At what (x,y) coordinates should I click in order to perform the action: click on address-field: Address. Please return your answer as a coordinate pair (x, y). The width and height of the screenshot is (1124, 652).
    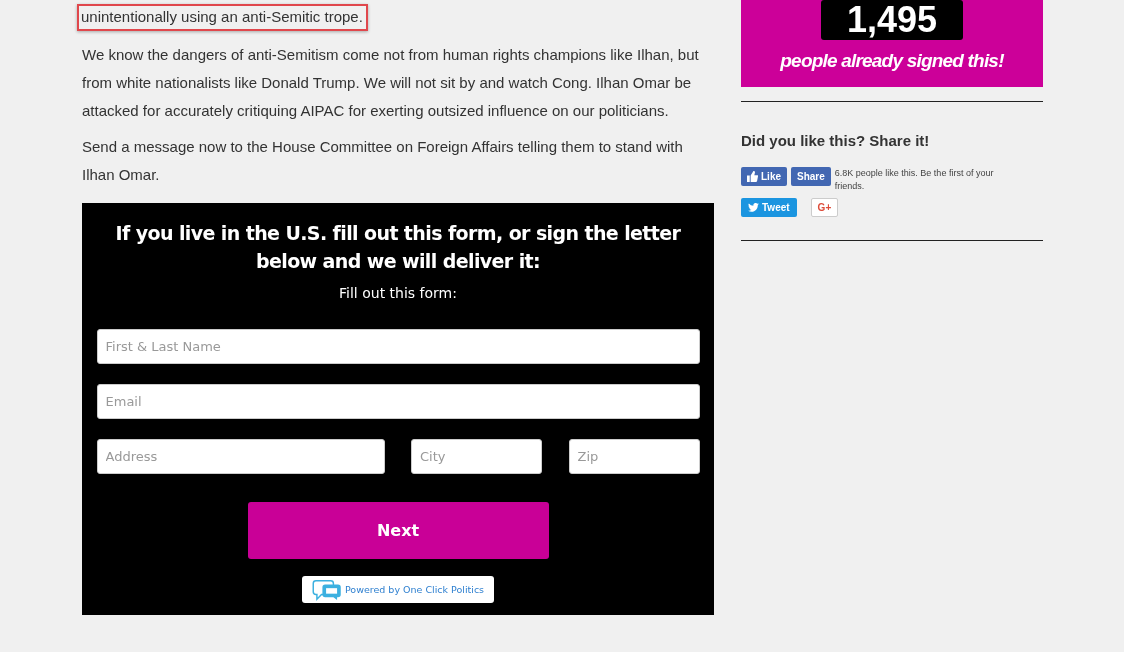
    Looking at the image, I should click on (240, 456).